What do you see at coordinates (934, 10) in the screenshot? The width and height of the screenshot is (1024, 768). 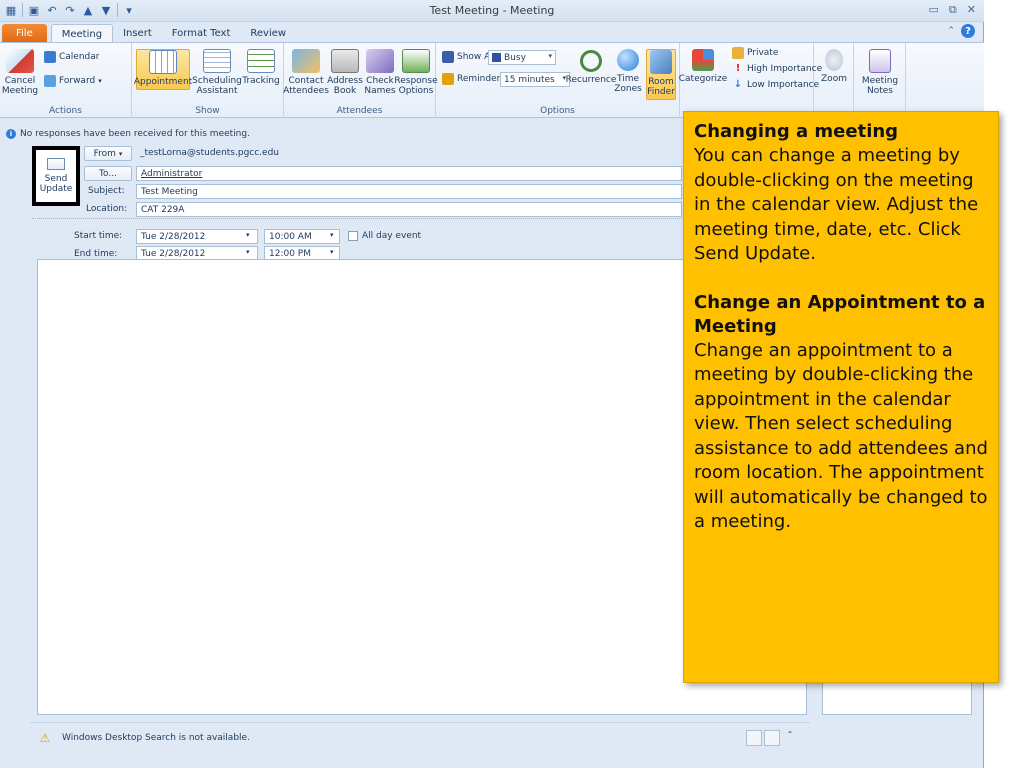 I see `minimize-icon: ▭` at bounding box center [934, 10].